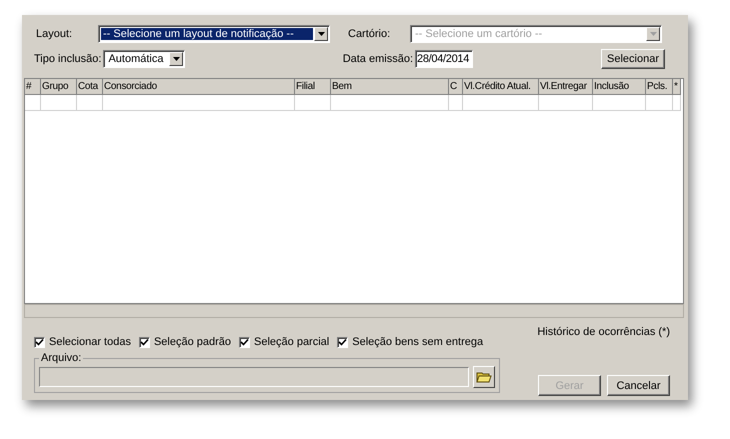 This screenshot has width=730, height=439. What do you see at coordinates (377, 59) in the screenshot?
I see `data-emissao-label: Data emissão:` at bounding box center [377, 59].